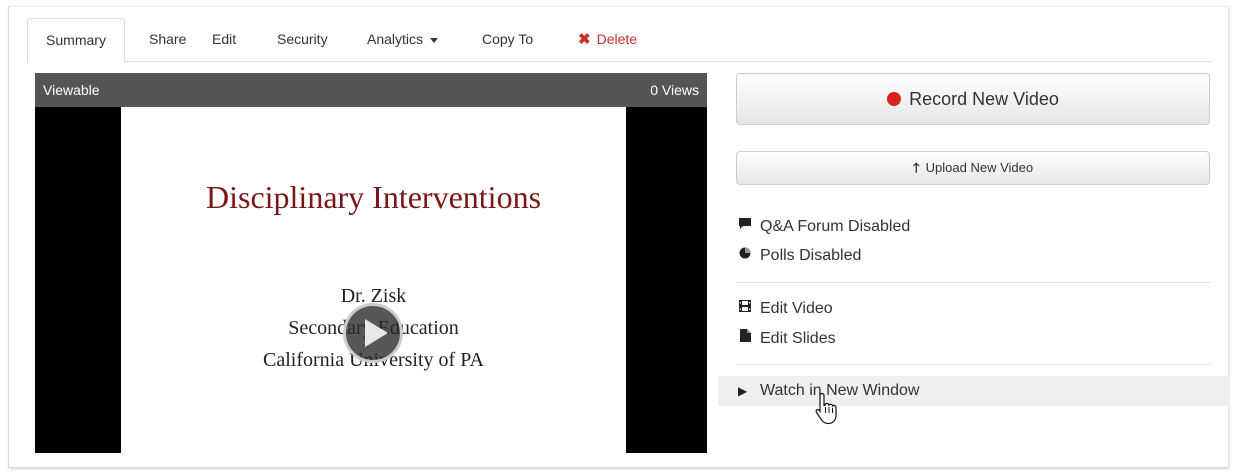  Describe the element at coordinates (743, 391) in the screenshot. I see `play-triangle-icon: ▶` at that location.